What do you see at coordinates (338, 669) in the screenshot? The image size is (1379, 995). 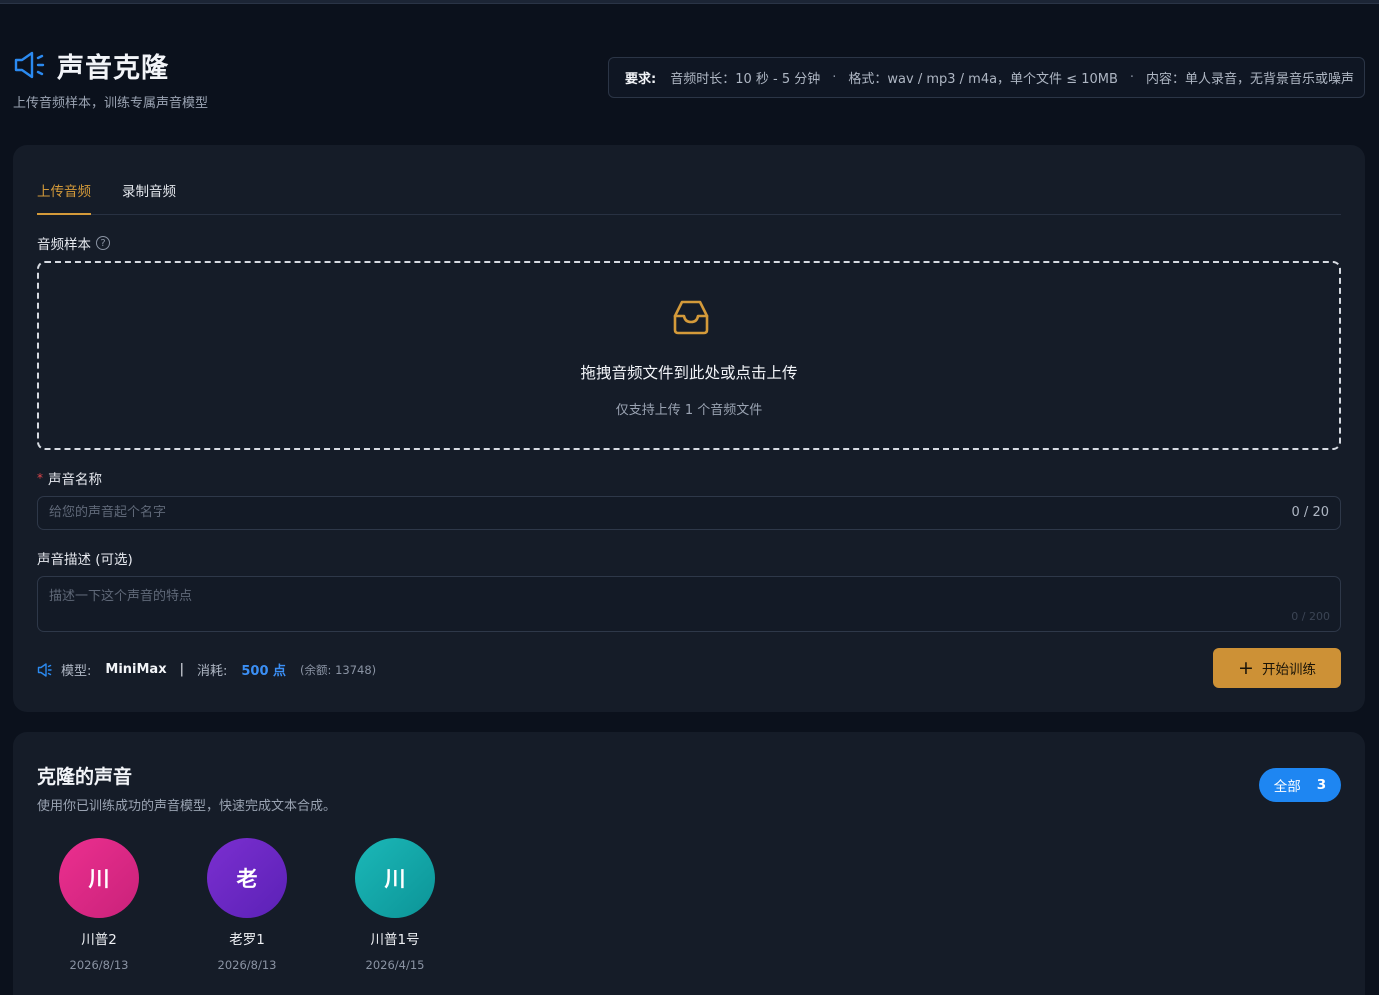 I see `balance-text: (余额: 13748)` at bounding box center [338, 669].